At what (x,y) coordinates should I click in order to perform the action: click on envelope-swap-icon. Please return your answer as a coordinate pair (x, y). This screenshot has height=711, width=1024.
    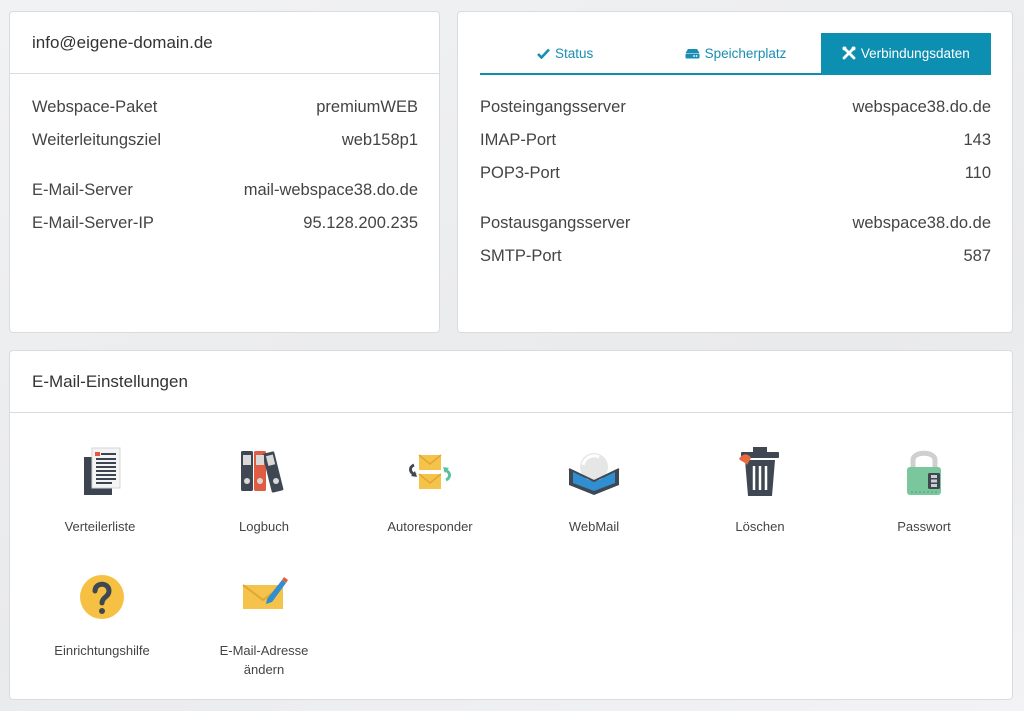
    Looking at the image, I should click on (430, 471).